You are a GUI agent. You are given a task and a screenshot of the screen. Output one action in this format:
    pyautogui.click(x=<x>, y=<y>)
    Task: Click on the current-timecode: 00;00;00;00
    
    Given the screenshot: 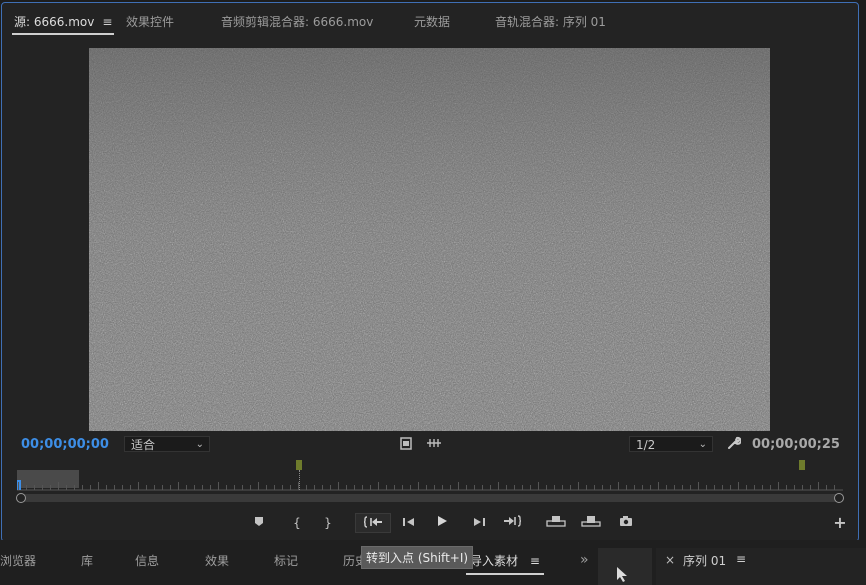 What is the action you would take?
    pyautogui.click(x=65, y=444)
    